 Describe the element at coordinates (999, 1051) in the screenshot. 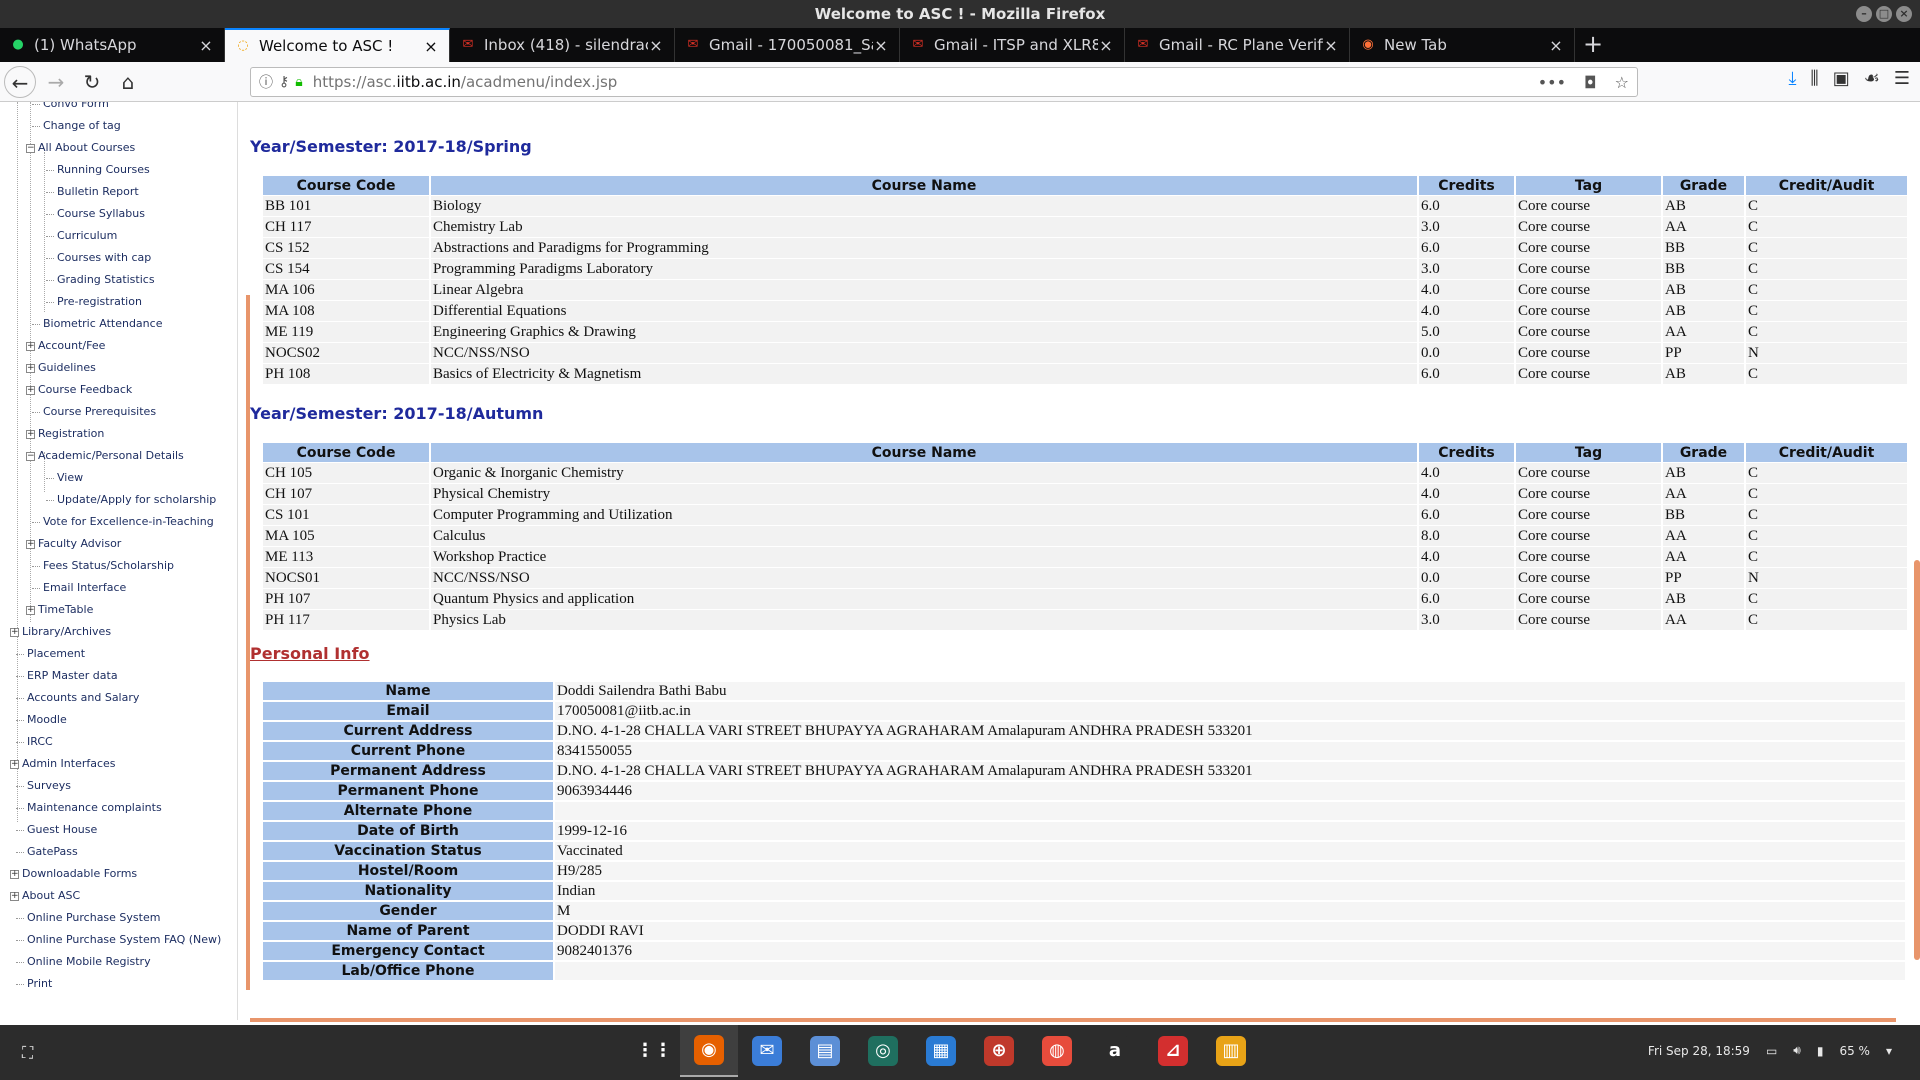

I see `dock-item: ⊕` at that location.